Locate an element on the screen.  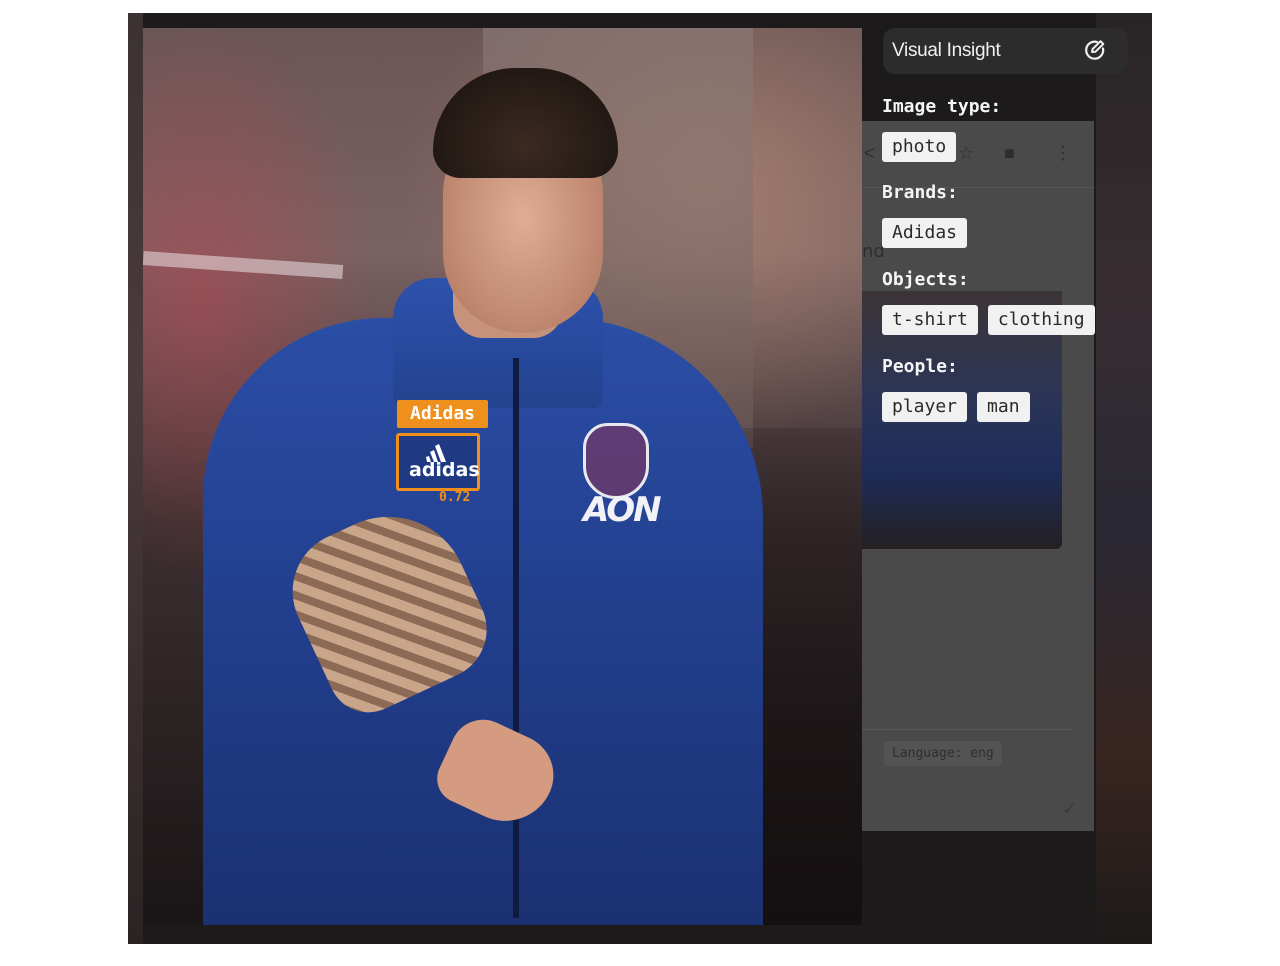
objects-tags: t-shirt clothing is located at coordinates (988, 320).